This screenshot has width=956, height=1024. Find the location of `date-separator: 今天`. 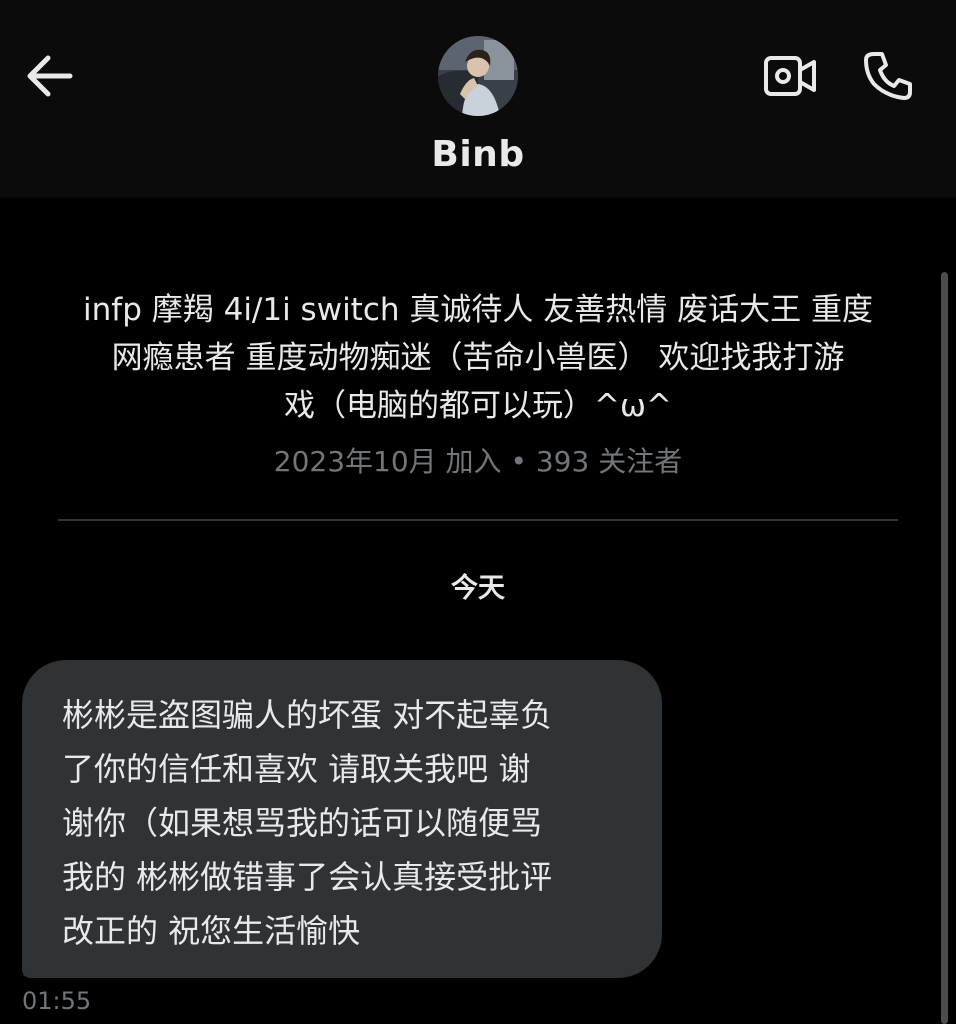

date-separator: 今天 is located at coordinates (478, 588).